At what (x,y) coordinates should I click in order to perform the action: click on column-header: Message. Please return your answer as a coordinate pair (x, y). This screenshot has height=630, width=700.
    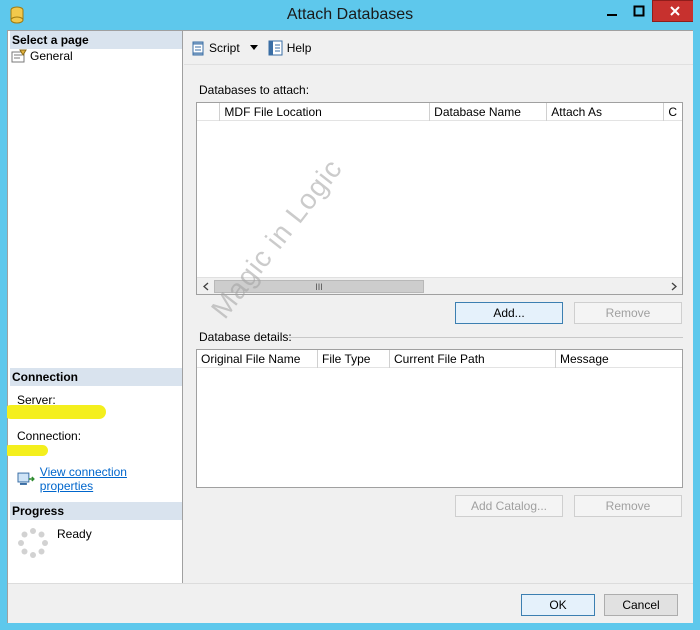
    Looking at the image, I should click on (619, 359).